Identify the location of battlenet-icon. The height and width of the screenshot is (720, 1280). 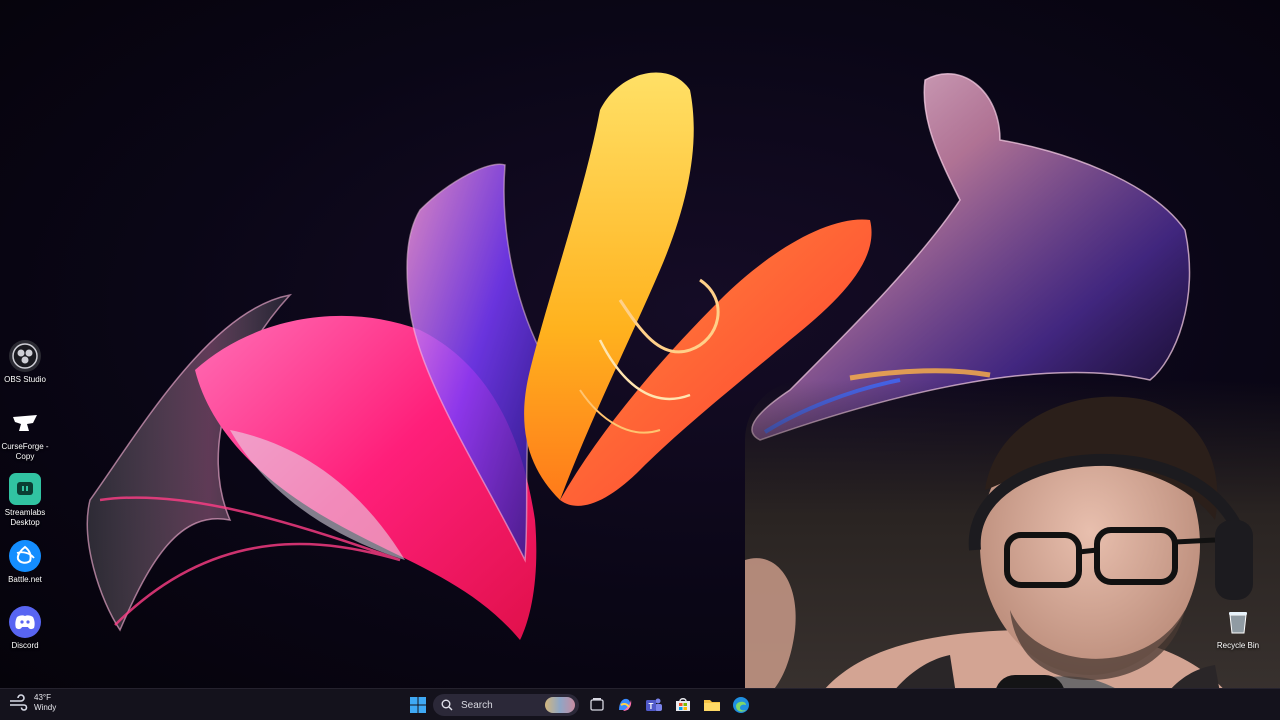
(25, 556).